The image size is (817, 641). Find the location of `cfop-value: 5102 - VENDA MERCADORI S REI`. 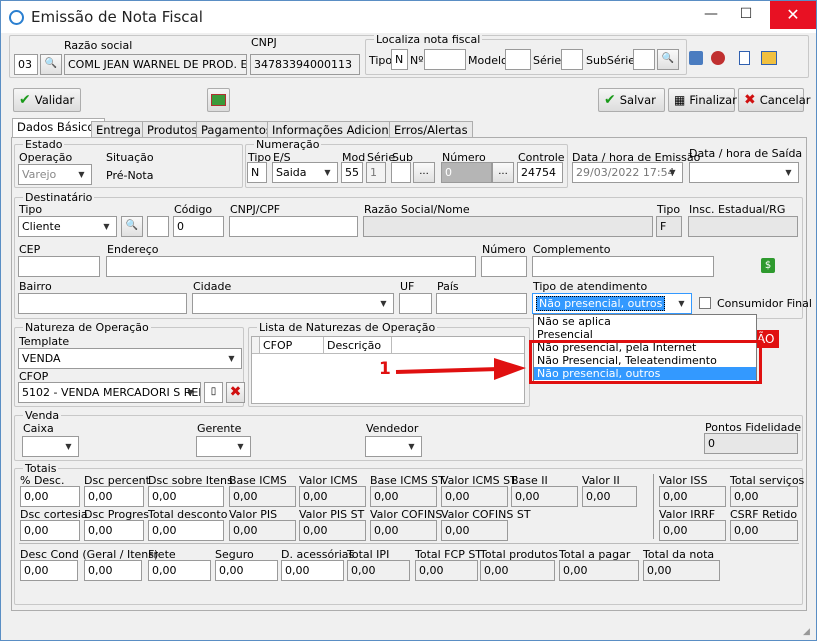

cfop-value: 5102 - VENDA MERCADORI S REI is located at coordinates (111, 392).